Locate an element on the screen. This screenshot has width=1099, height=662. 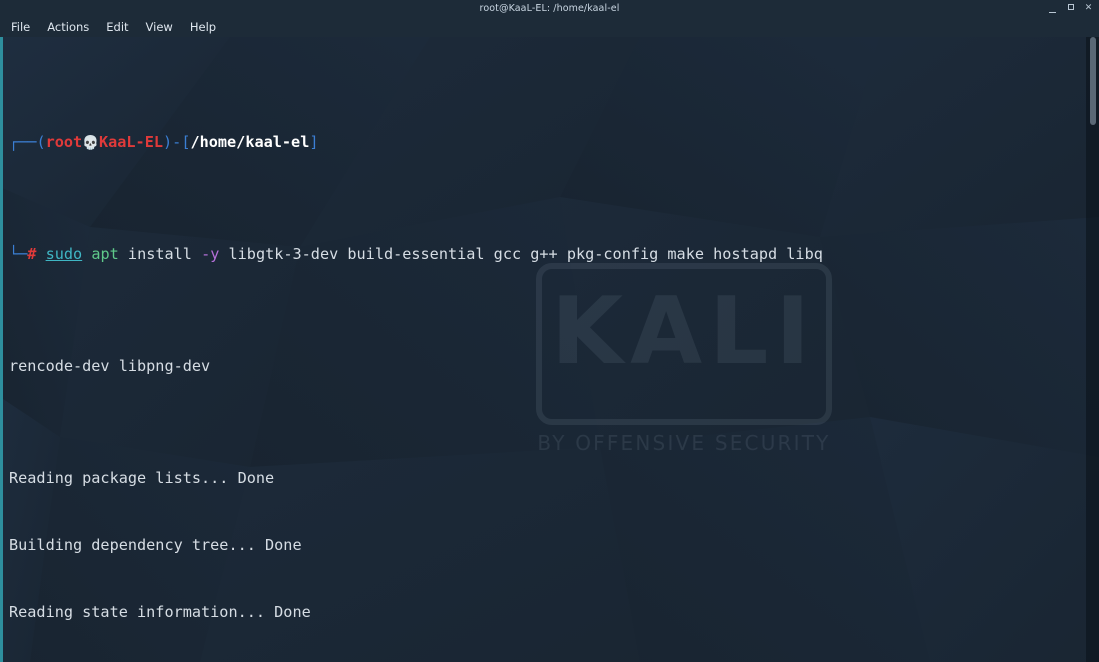
output-line: Reading package lists... Done is located at coordinates (142, 477).